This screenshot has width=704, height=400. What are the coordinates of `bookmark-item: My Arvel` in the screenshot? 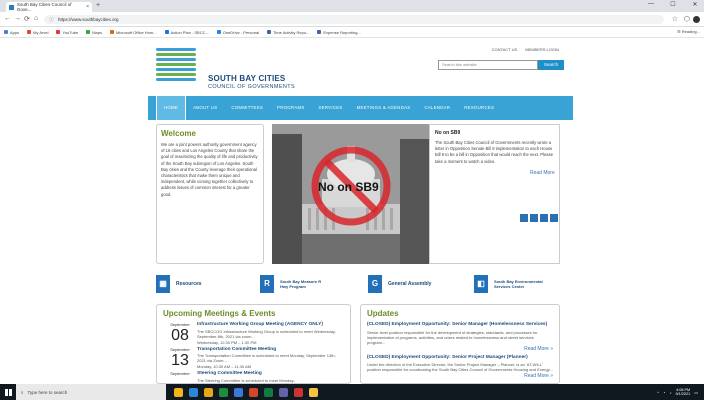 It's located at (37, 32).